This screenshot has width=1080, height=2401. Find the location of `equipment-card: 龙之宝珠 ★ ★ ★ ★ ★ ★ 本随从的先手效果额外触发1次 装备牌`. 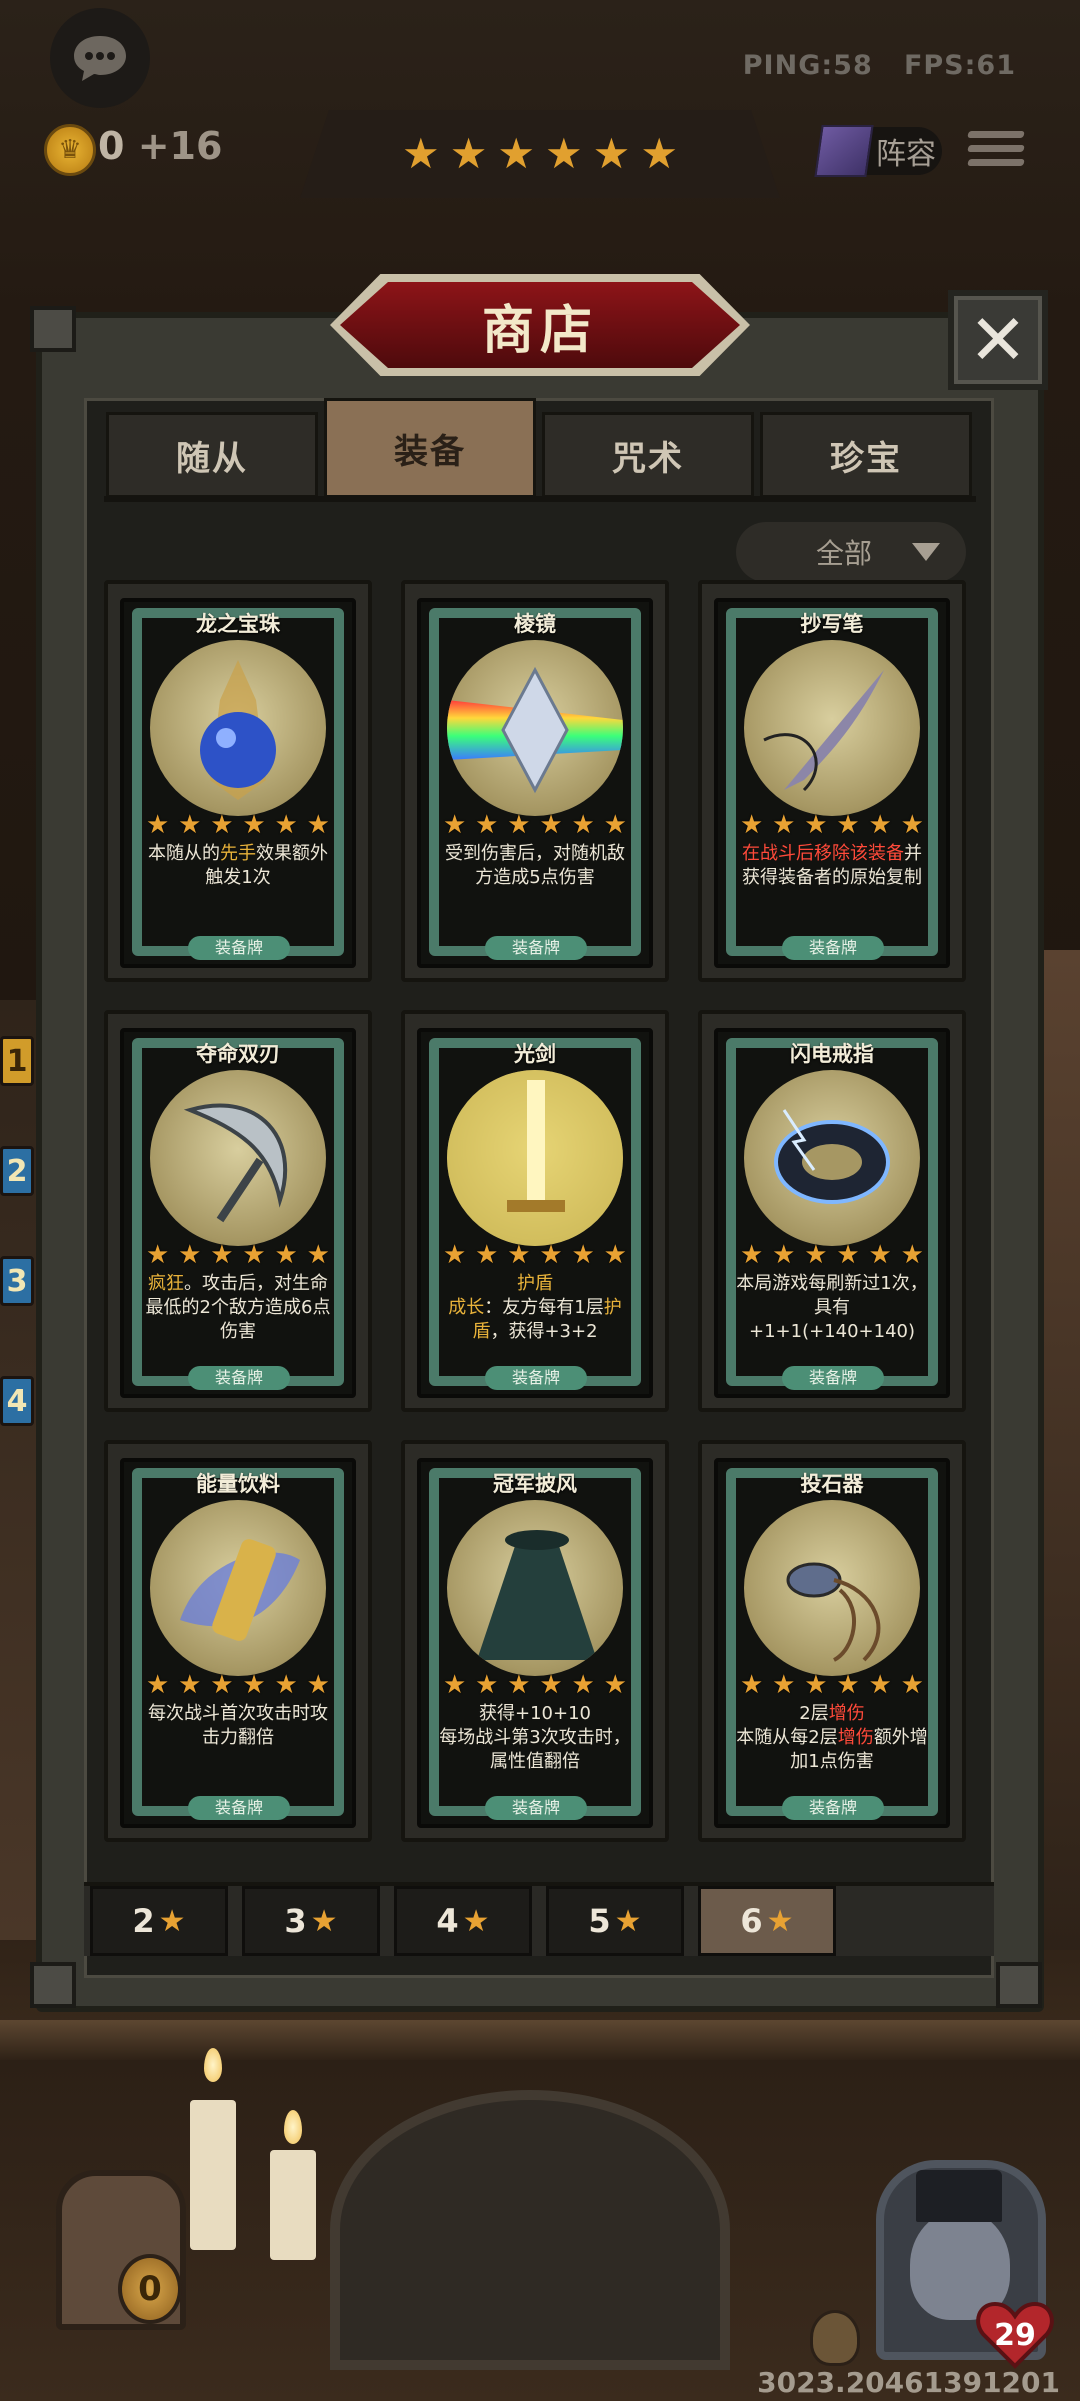

equipment-card: 龙之宝珠 ★ ★ ★ ★ ★ ★ 本随从的先手效果额外触发1次 装备牌 is located at coordinates (238, 783).